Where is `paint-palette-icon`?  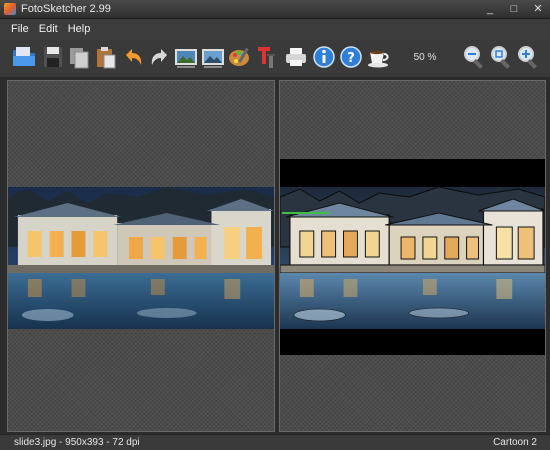 paint-palette-icon is located at coordinates (239, 56).